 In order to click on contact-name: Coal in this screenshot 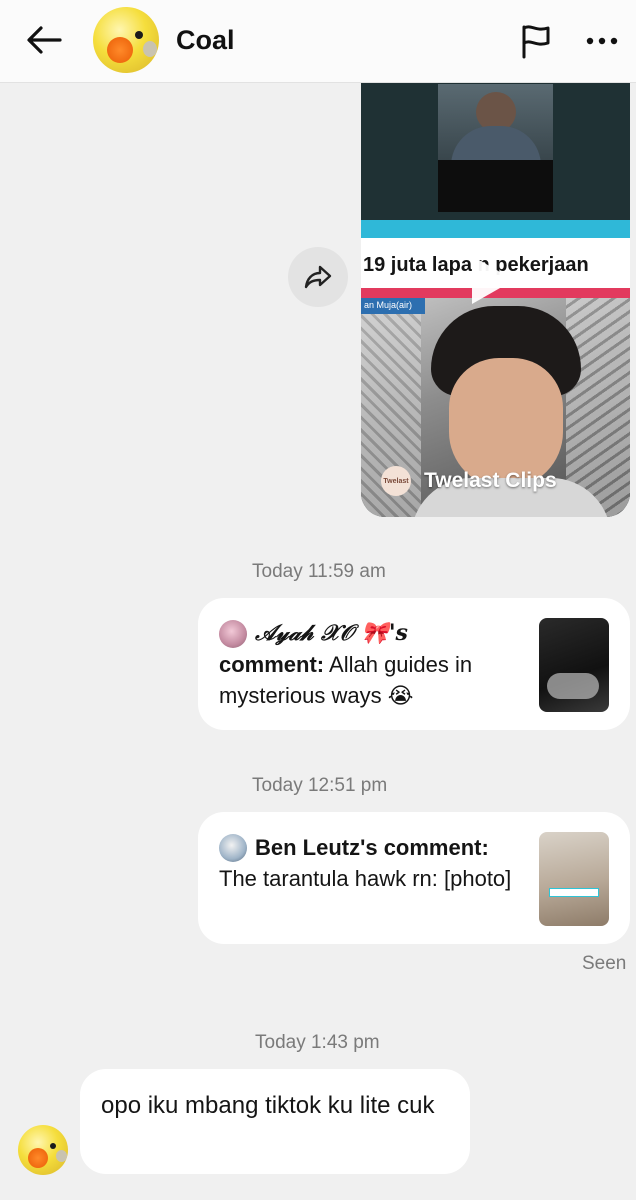, I will do `click(205, 40)`.